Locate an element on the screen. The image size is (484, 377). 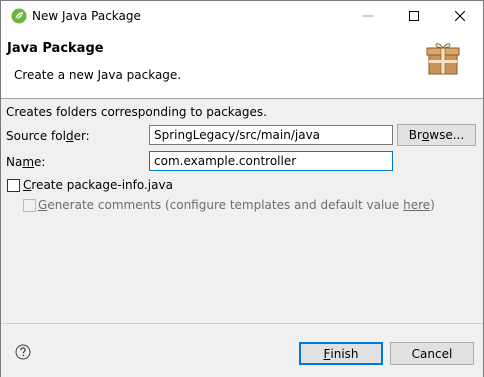
create-package-info-checkbox is located at coordinates (13, 185).